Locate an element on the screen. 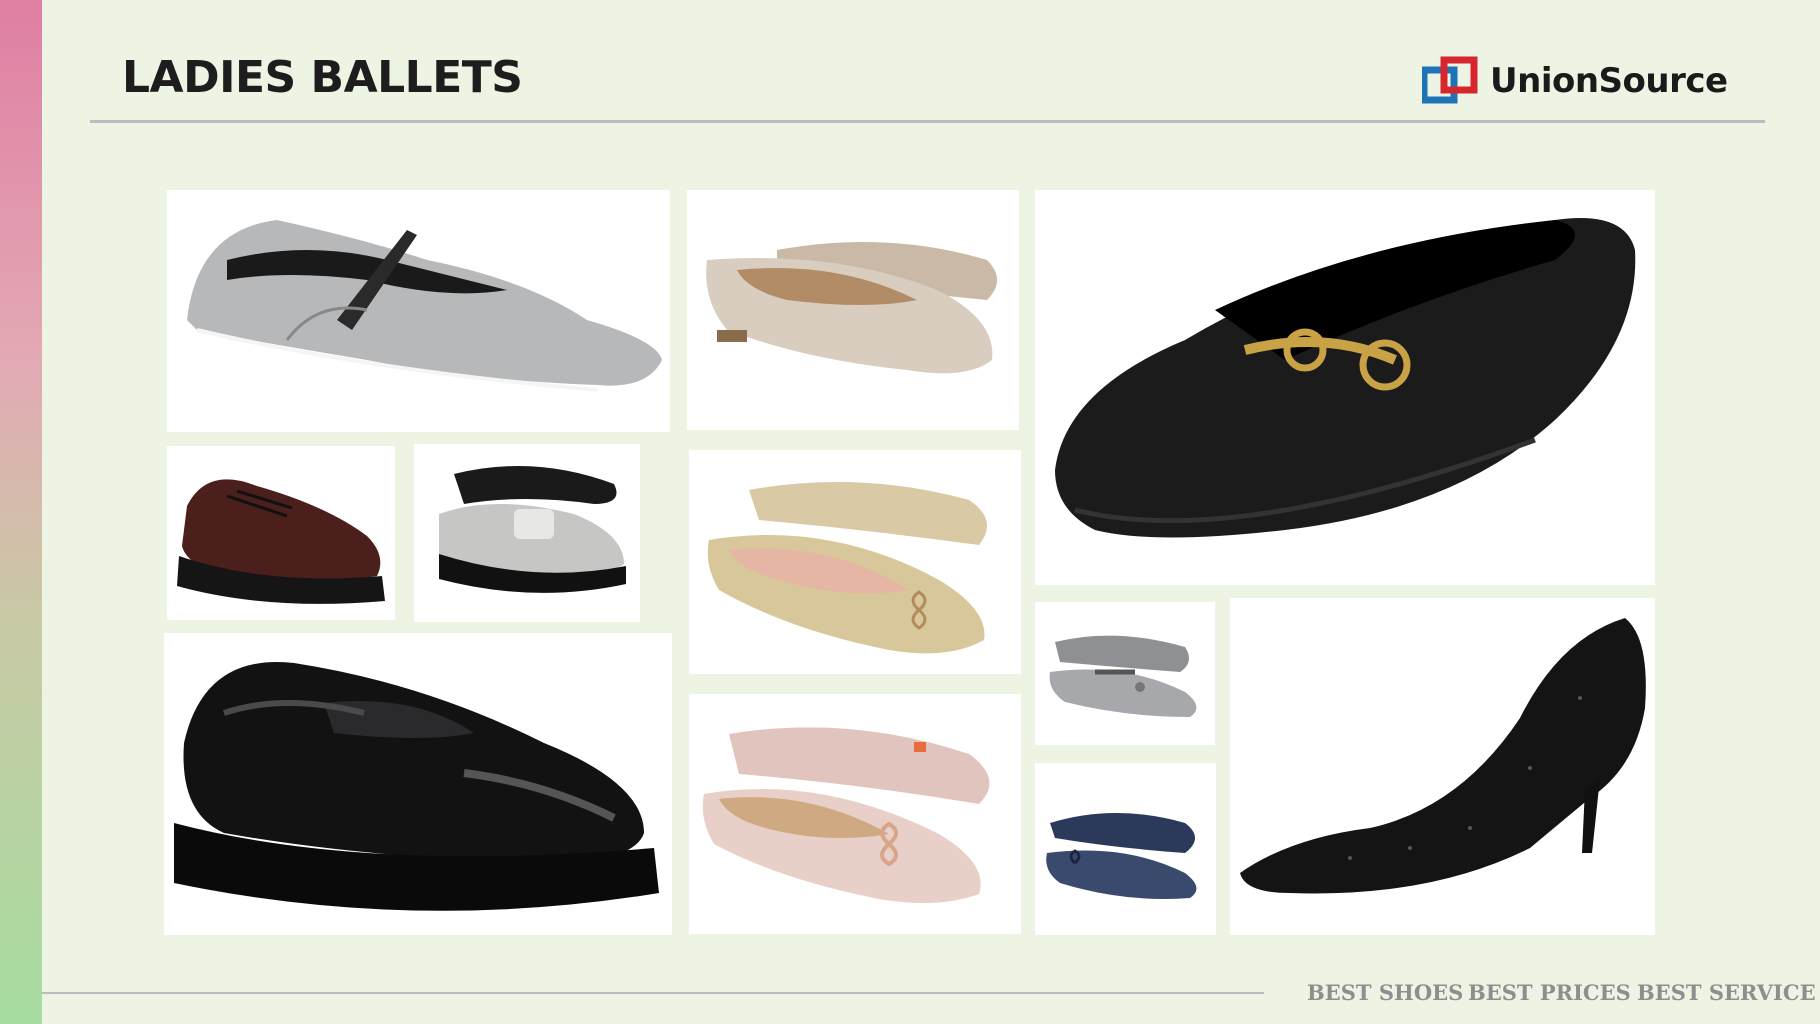  footer-tagline-service: BEST SERVICE is located at coordinates (1726, 992).